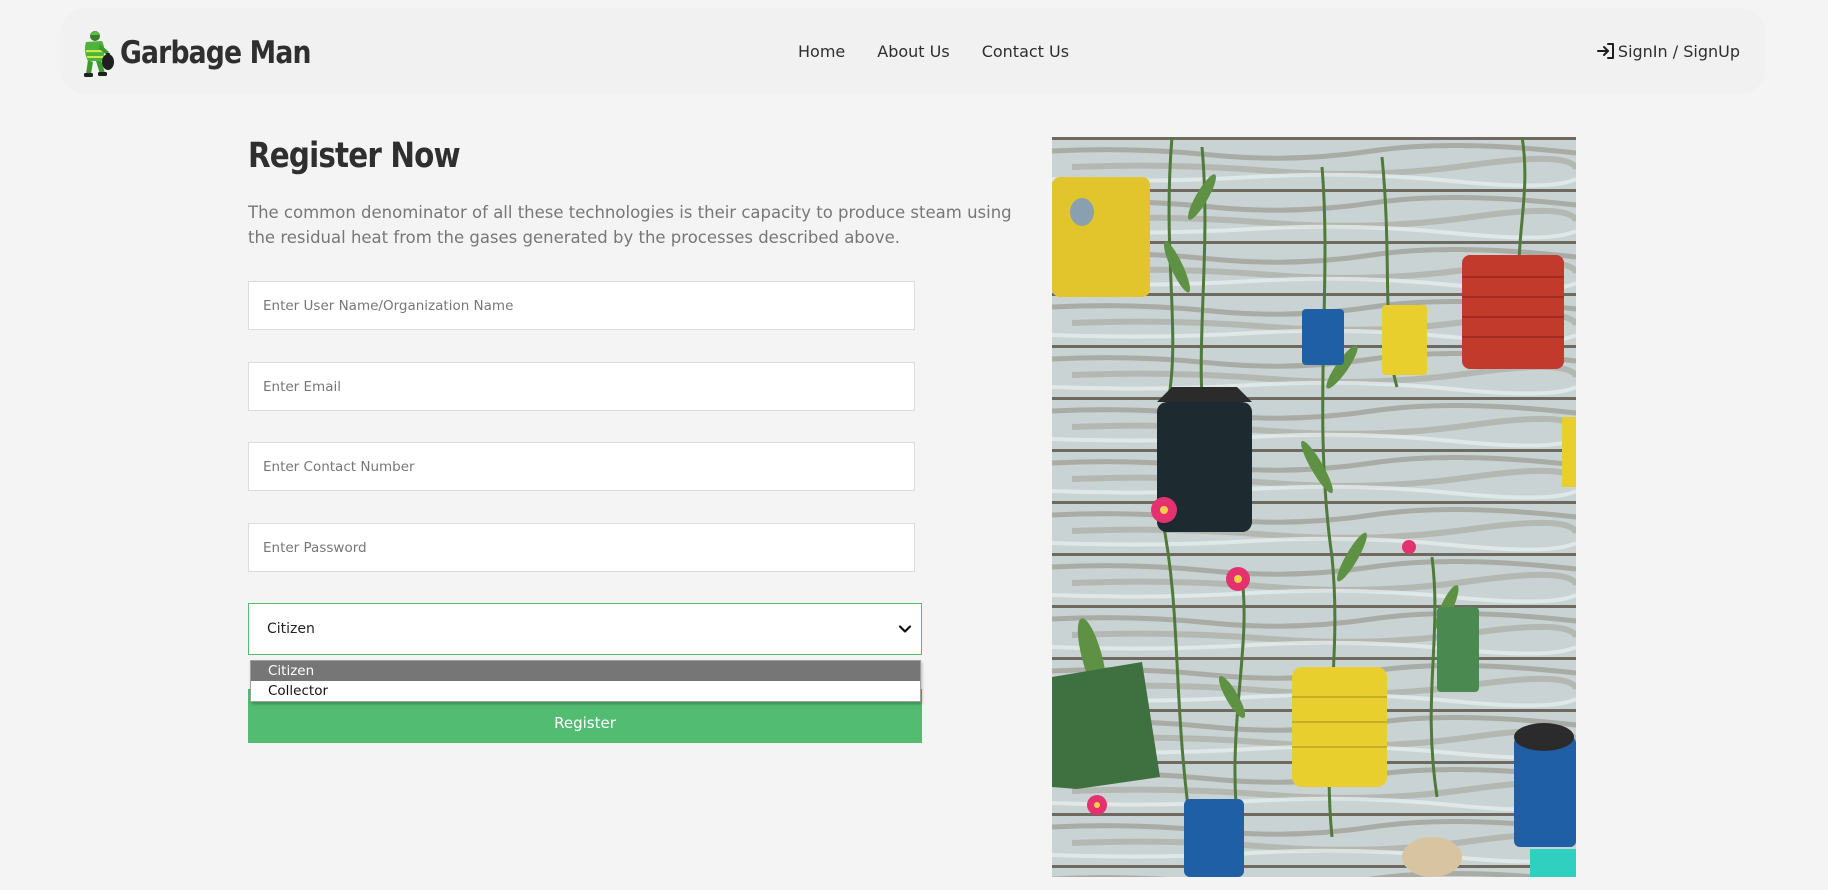  Describe the element at coordinates (581, 547) in the screenshot. I see `password-input` at that location.